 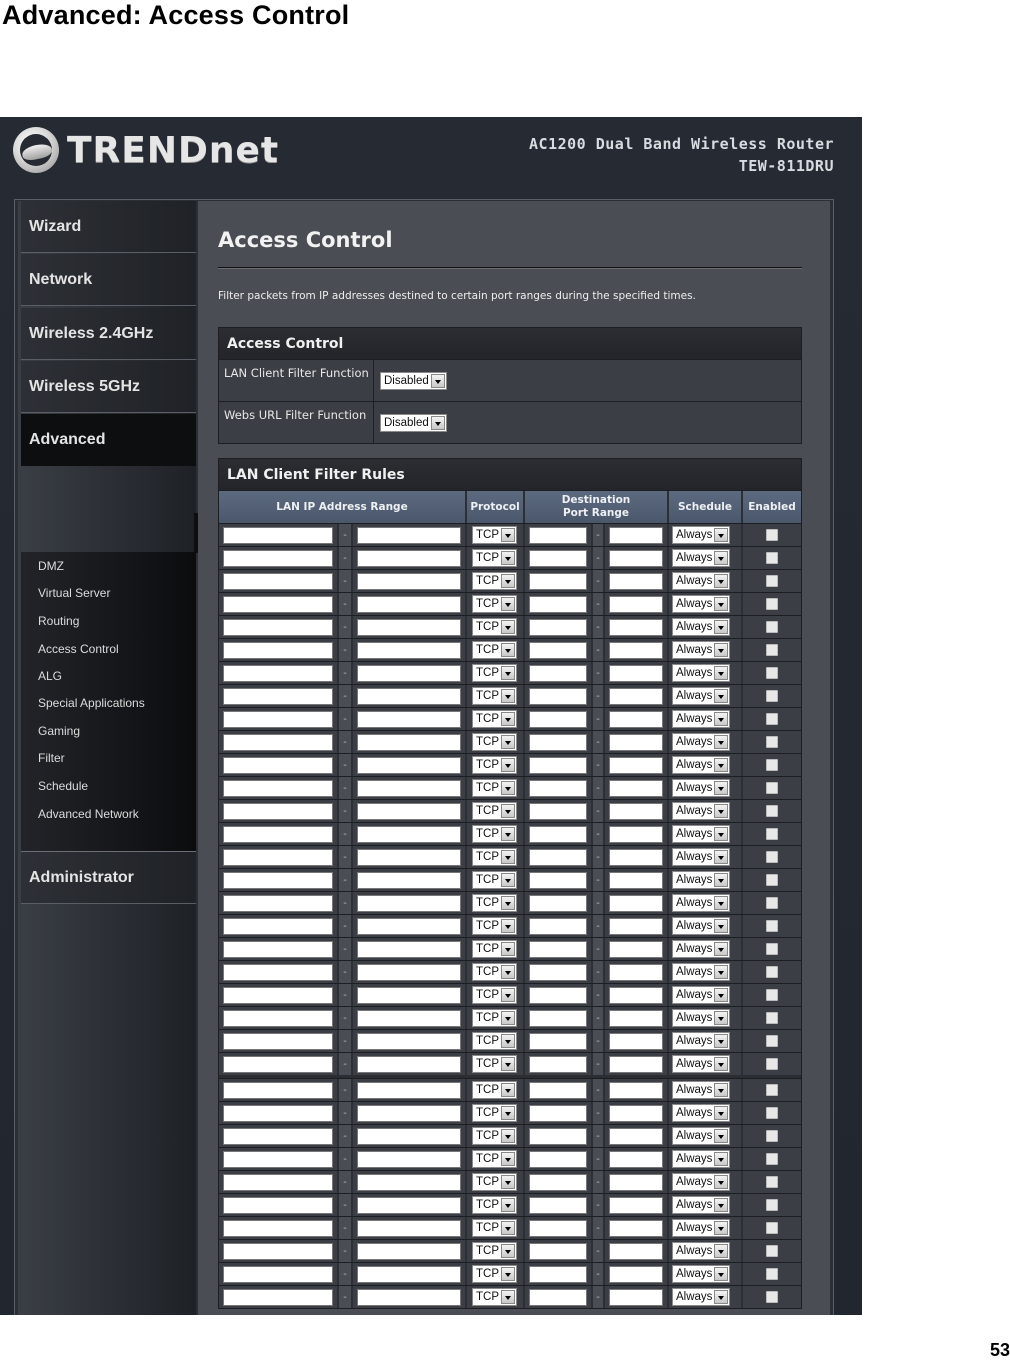 What do you see at coordinates (78, 649) in the screenshot?
I see `submenu-item-access-control: Access Control` at bounding box center [78, 649].